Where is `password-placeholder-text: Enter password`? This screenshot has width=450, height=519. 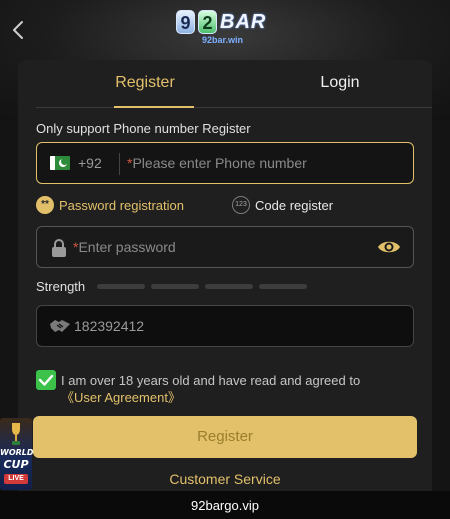
password-placeholder-text: Enter password is located at coordinates (127, 247).